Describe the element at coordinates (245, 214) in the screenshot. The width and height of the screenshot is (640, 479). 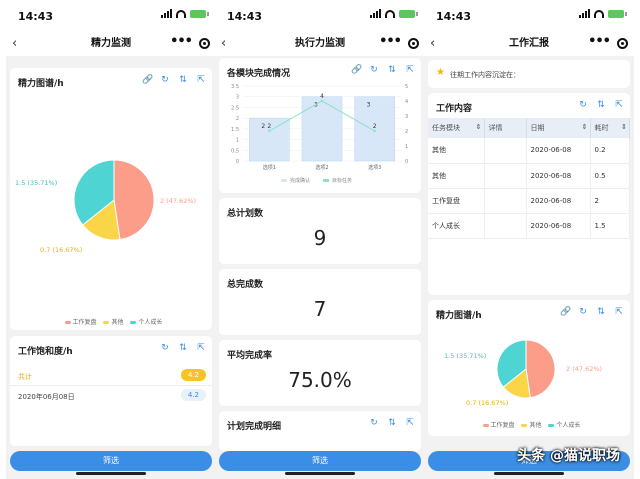
I see `stat-label: 总计划数` at that location.